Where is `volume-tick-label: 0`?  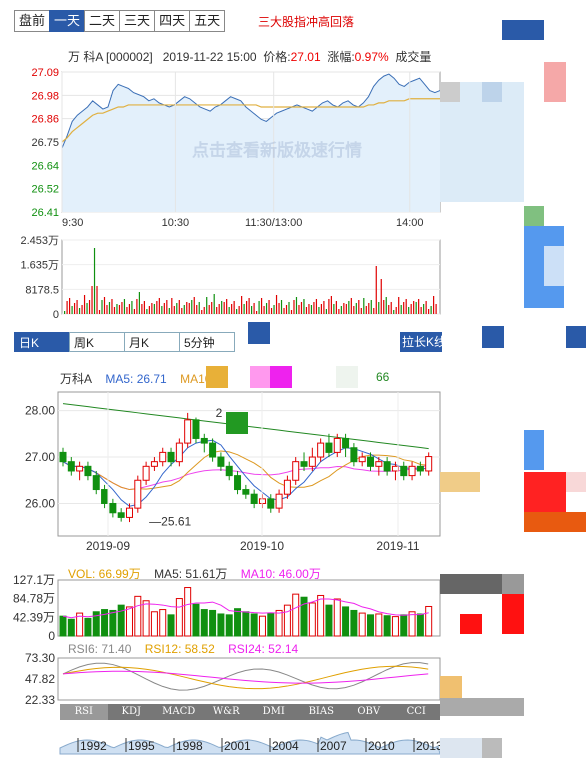 volume-tick-label: 0 is located at coordinates (56, 315).